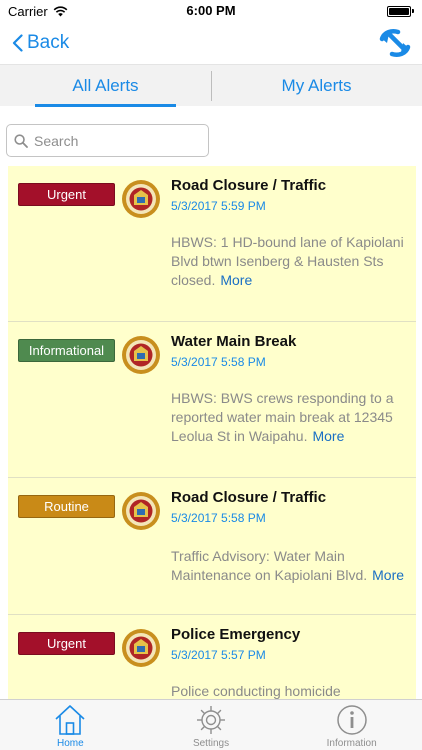  Describe the element at coordinates (351, 743) in the screenshot. I see `tab-bar-information-label: Information` at that location.